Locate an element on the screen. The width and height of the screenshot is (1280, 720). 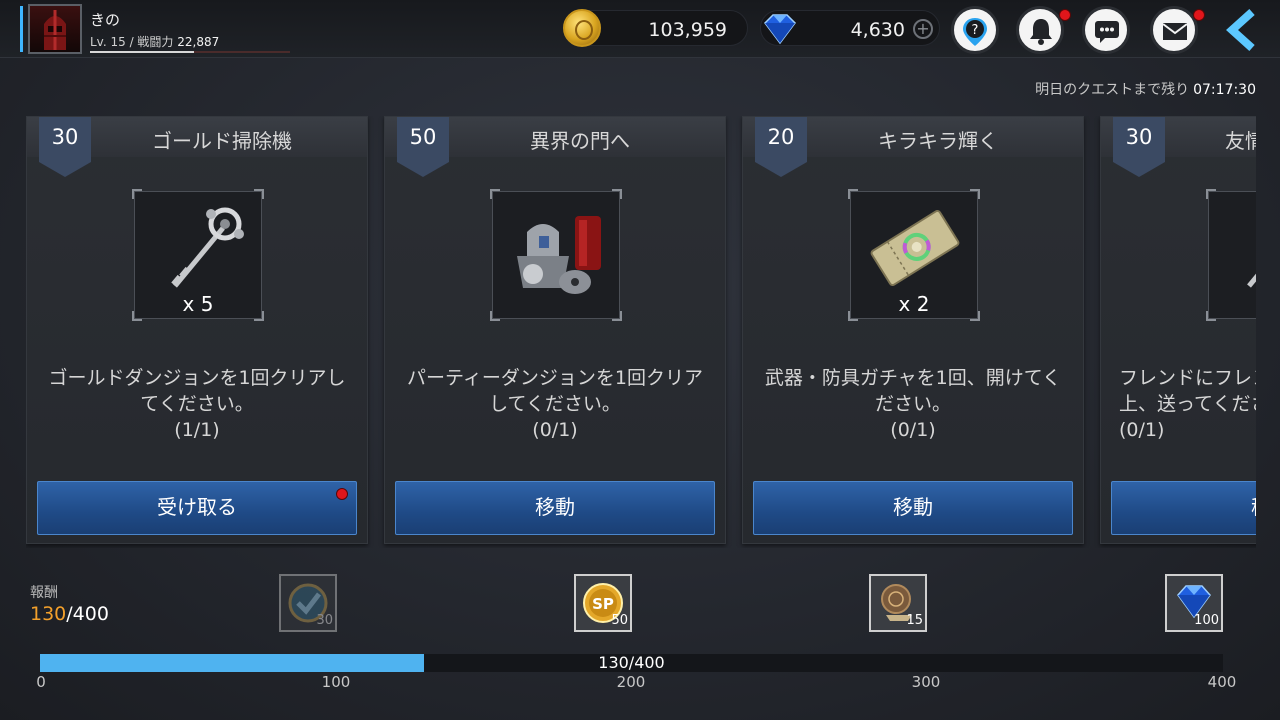
quest-title: 友情 is located at coordinates (1240, 141).